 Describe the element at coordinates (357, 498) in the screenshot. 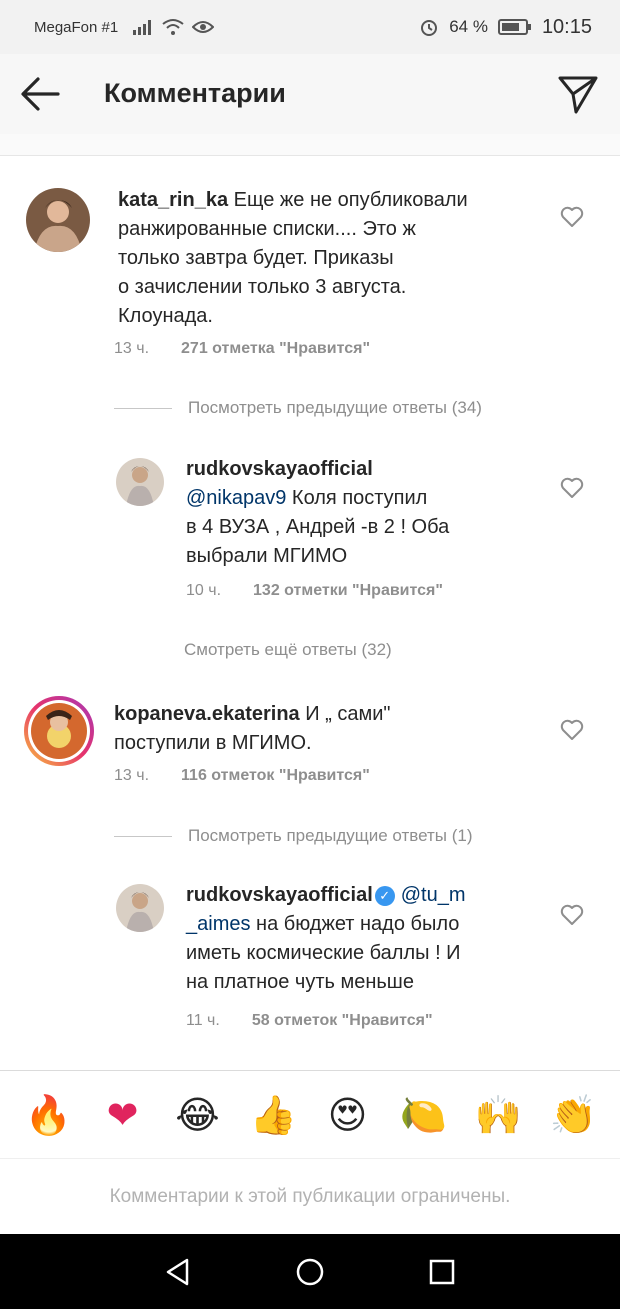

I see `comment-text-line: Коля поступил` at that location.